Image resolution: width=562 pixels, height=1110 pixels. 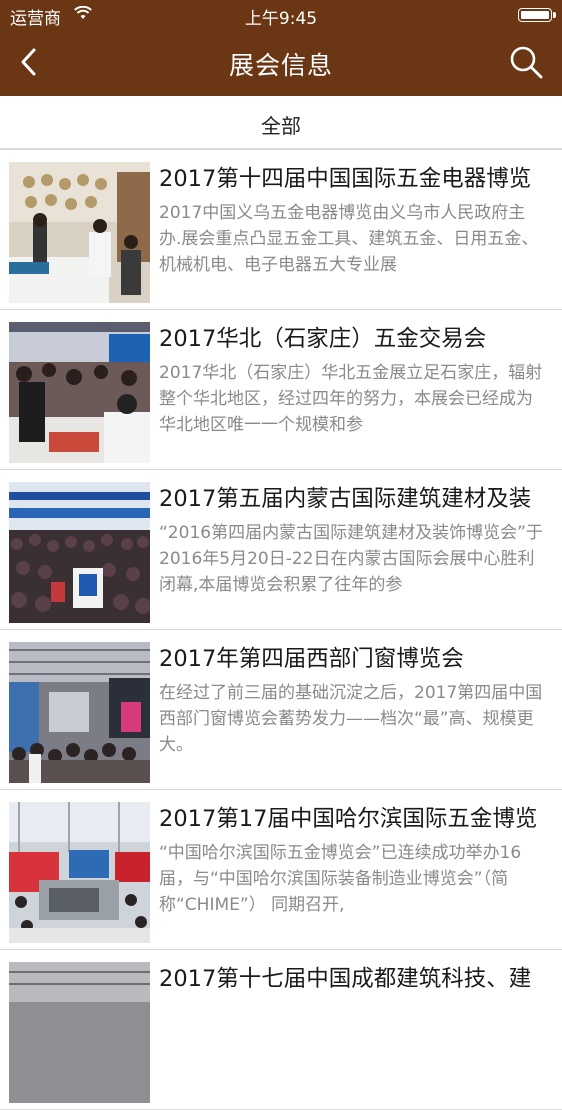 What do you see at coordinates (280, 65) in the screenshot?
I see `page-title: 展会信息` at bounding box center [280, 65].